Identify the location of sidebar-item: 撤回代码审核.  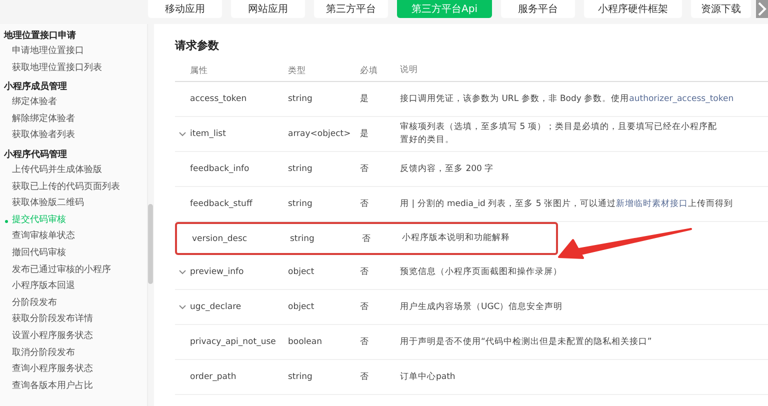
(75, 253).